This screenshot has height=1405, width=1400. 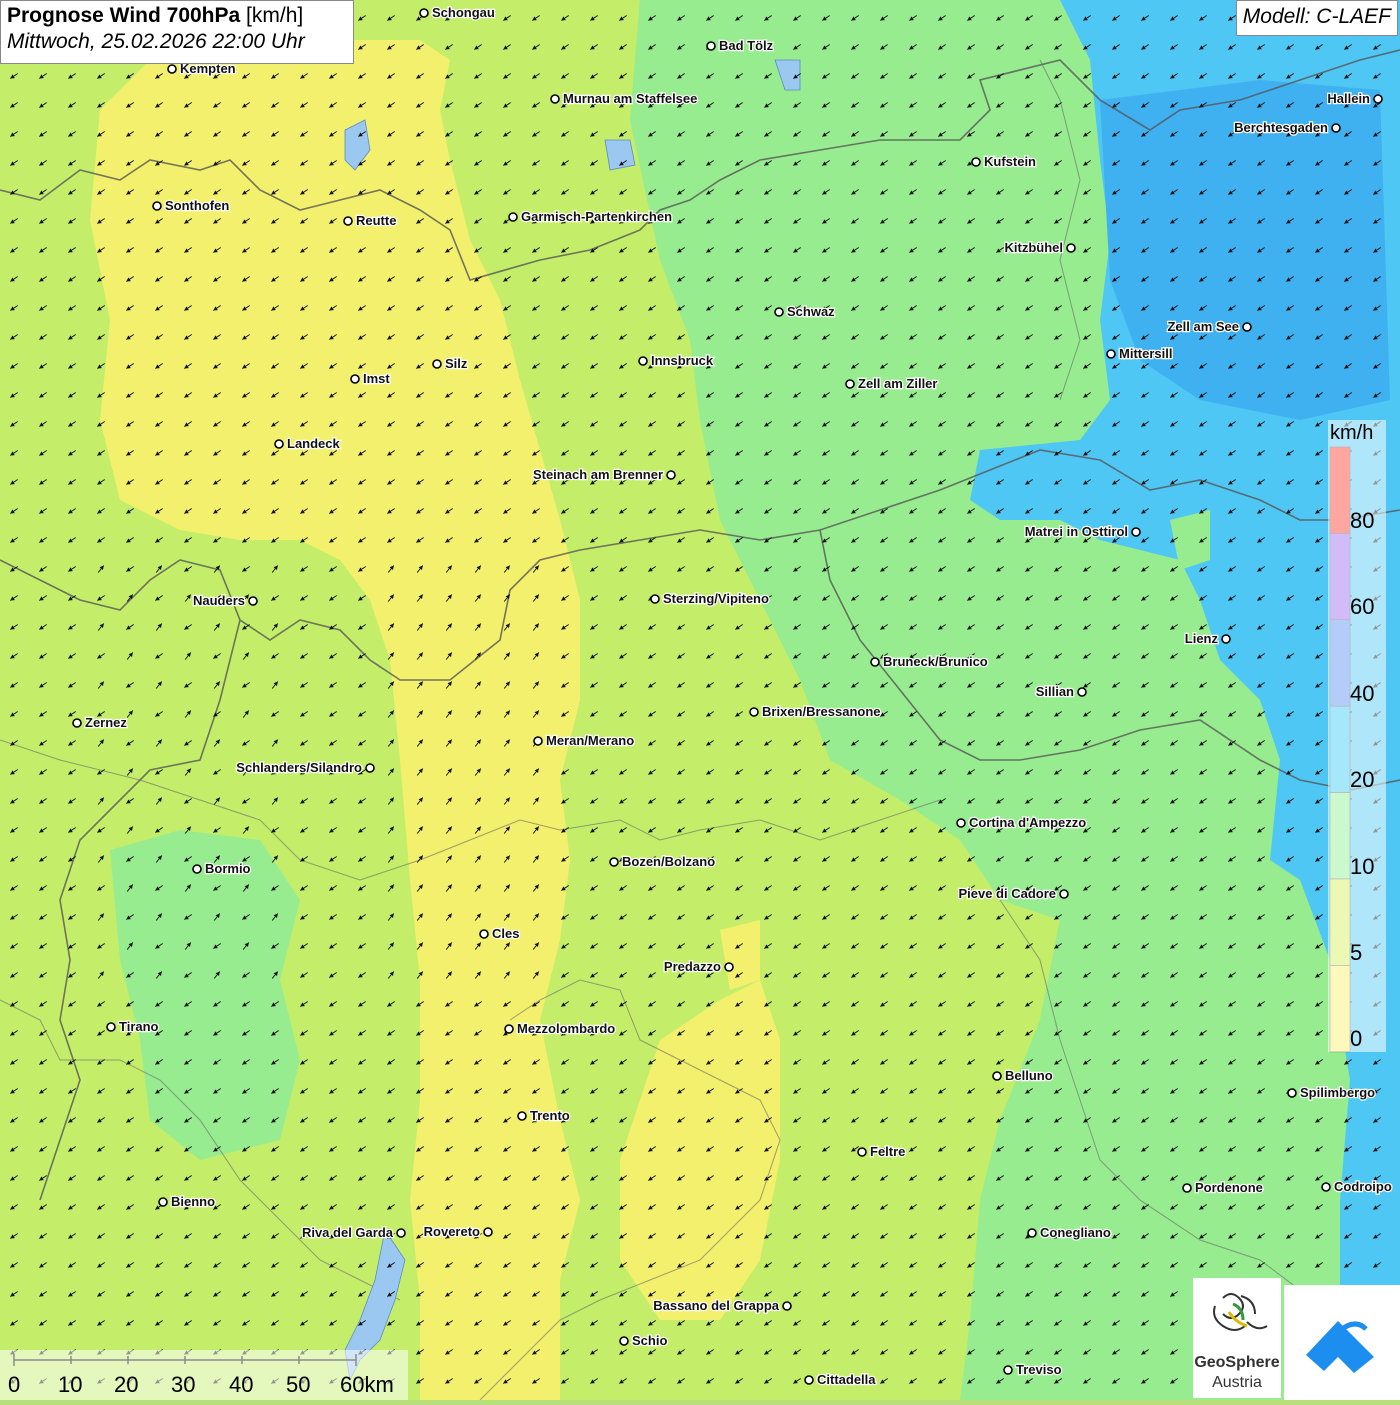 What do you see at coordinates (193, 1201) in the screenshot?
I see `city-label: Bienno` at bounding box center [193, 1201].